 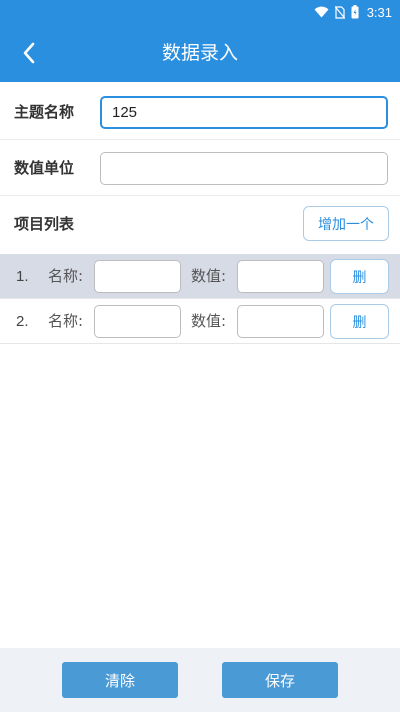 I want to click on item-index: 1., so click(x=22, y=276).